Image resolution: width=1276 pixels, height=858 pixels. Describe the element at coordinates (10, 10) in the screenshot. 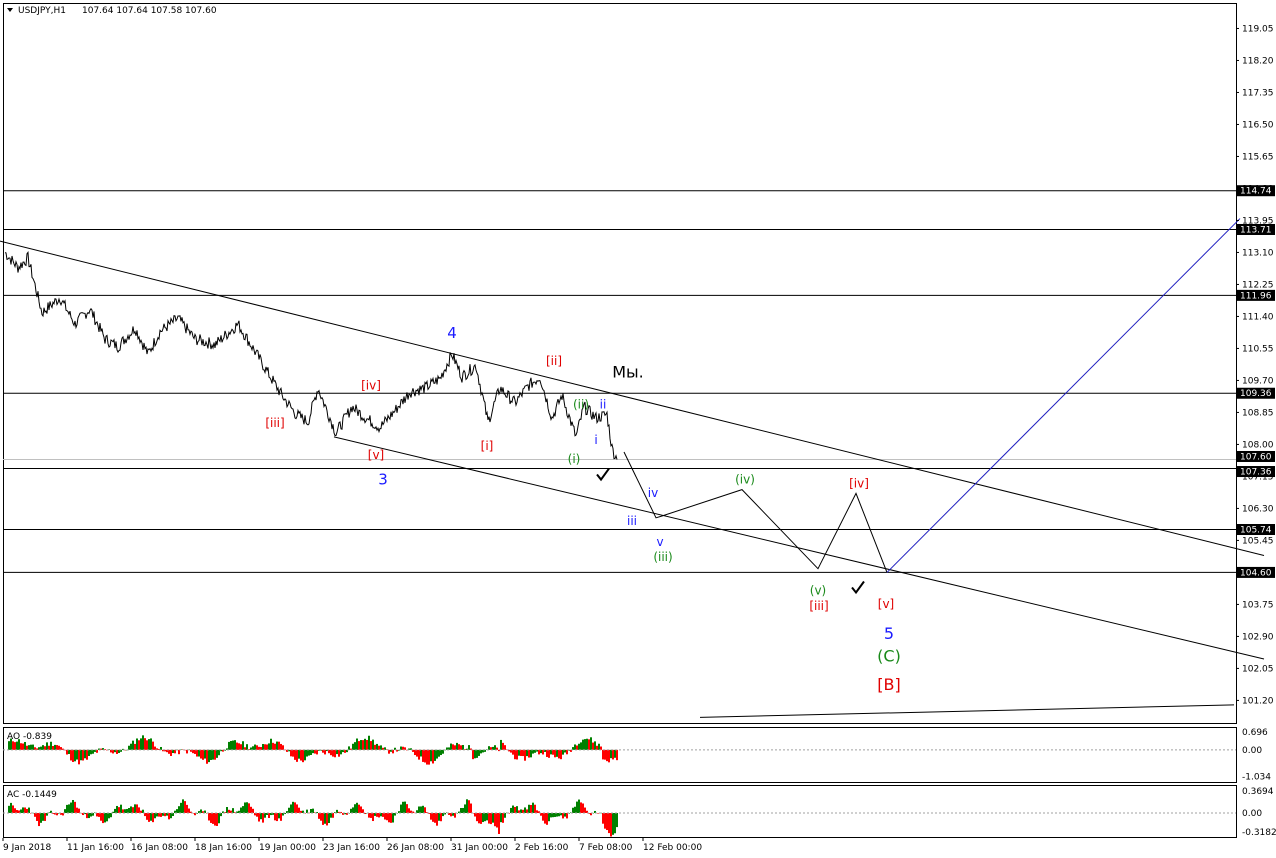

I see `symbol-dropdown-icon` at that location.